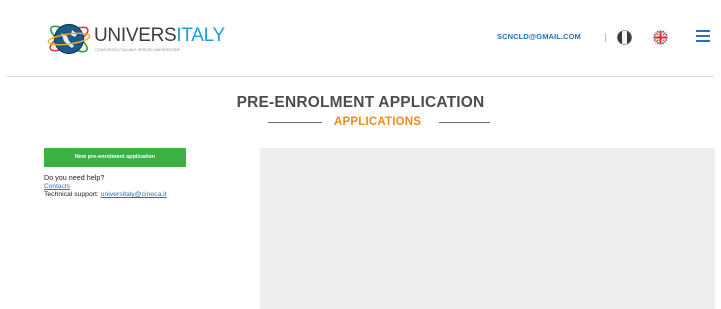 This screenshot has height=309, width=721. I want to click on uk-flag-icon, so click(660, 37).